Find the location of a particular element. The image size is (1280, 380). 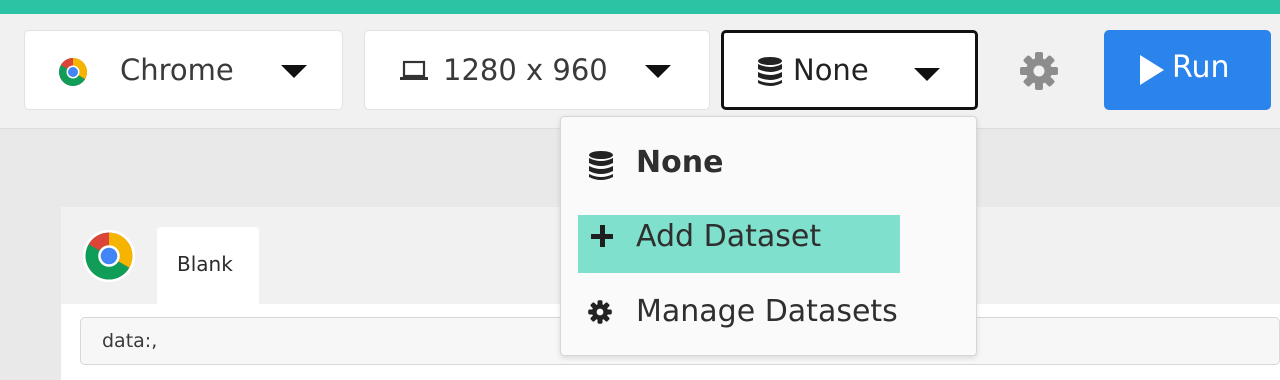

menu-item-add-dataset: Add Dataset is located at coordinates (739, 244).